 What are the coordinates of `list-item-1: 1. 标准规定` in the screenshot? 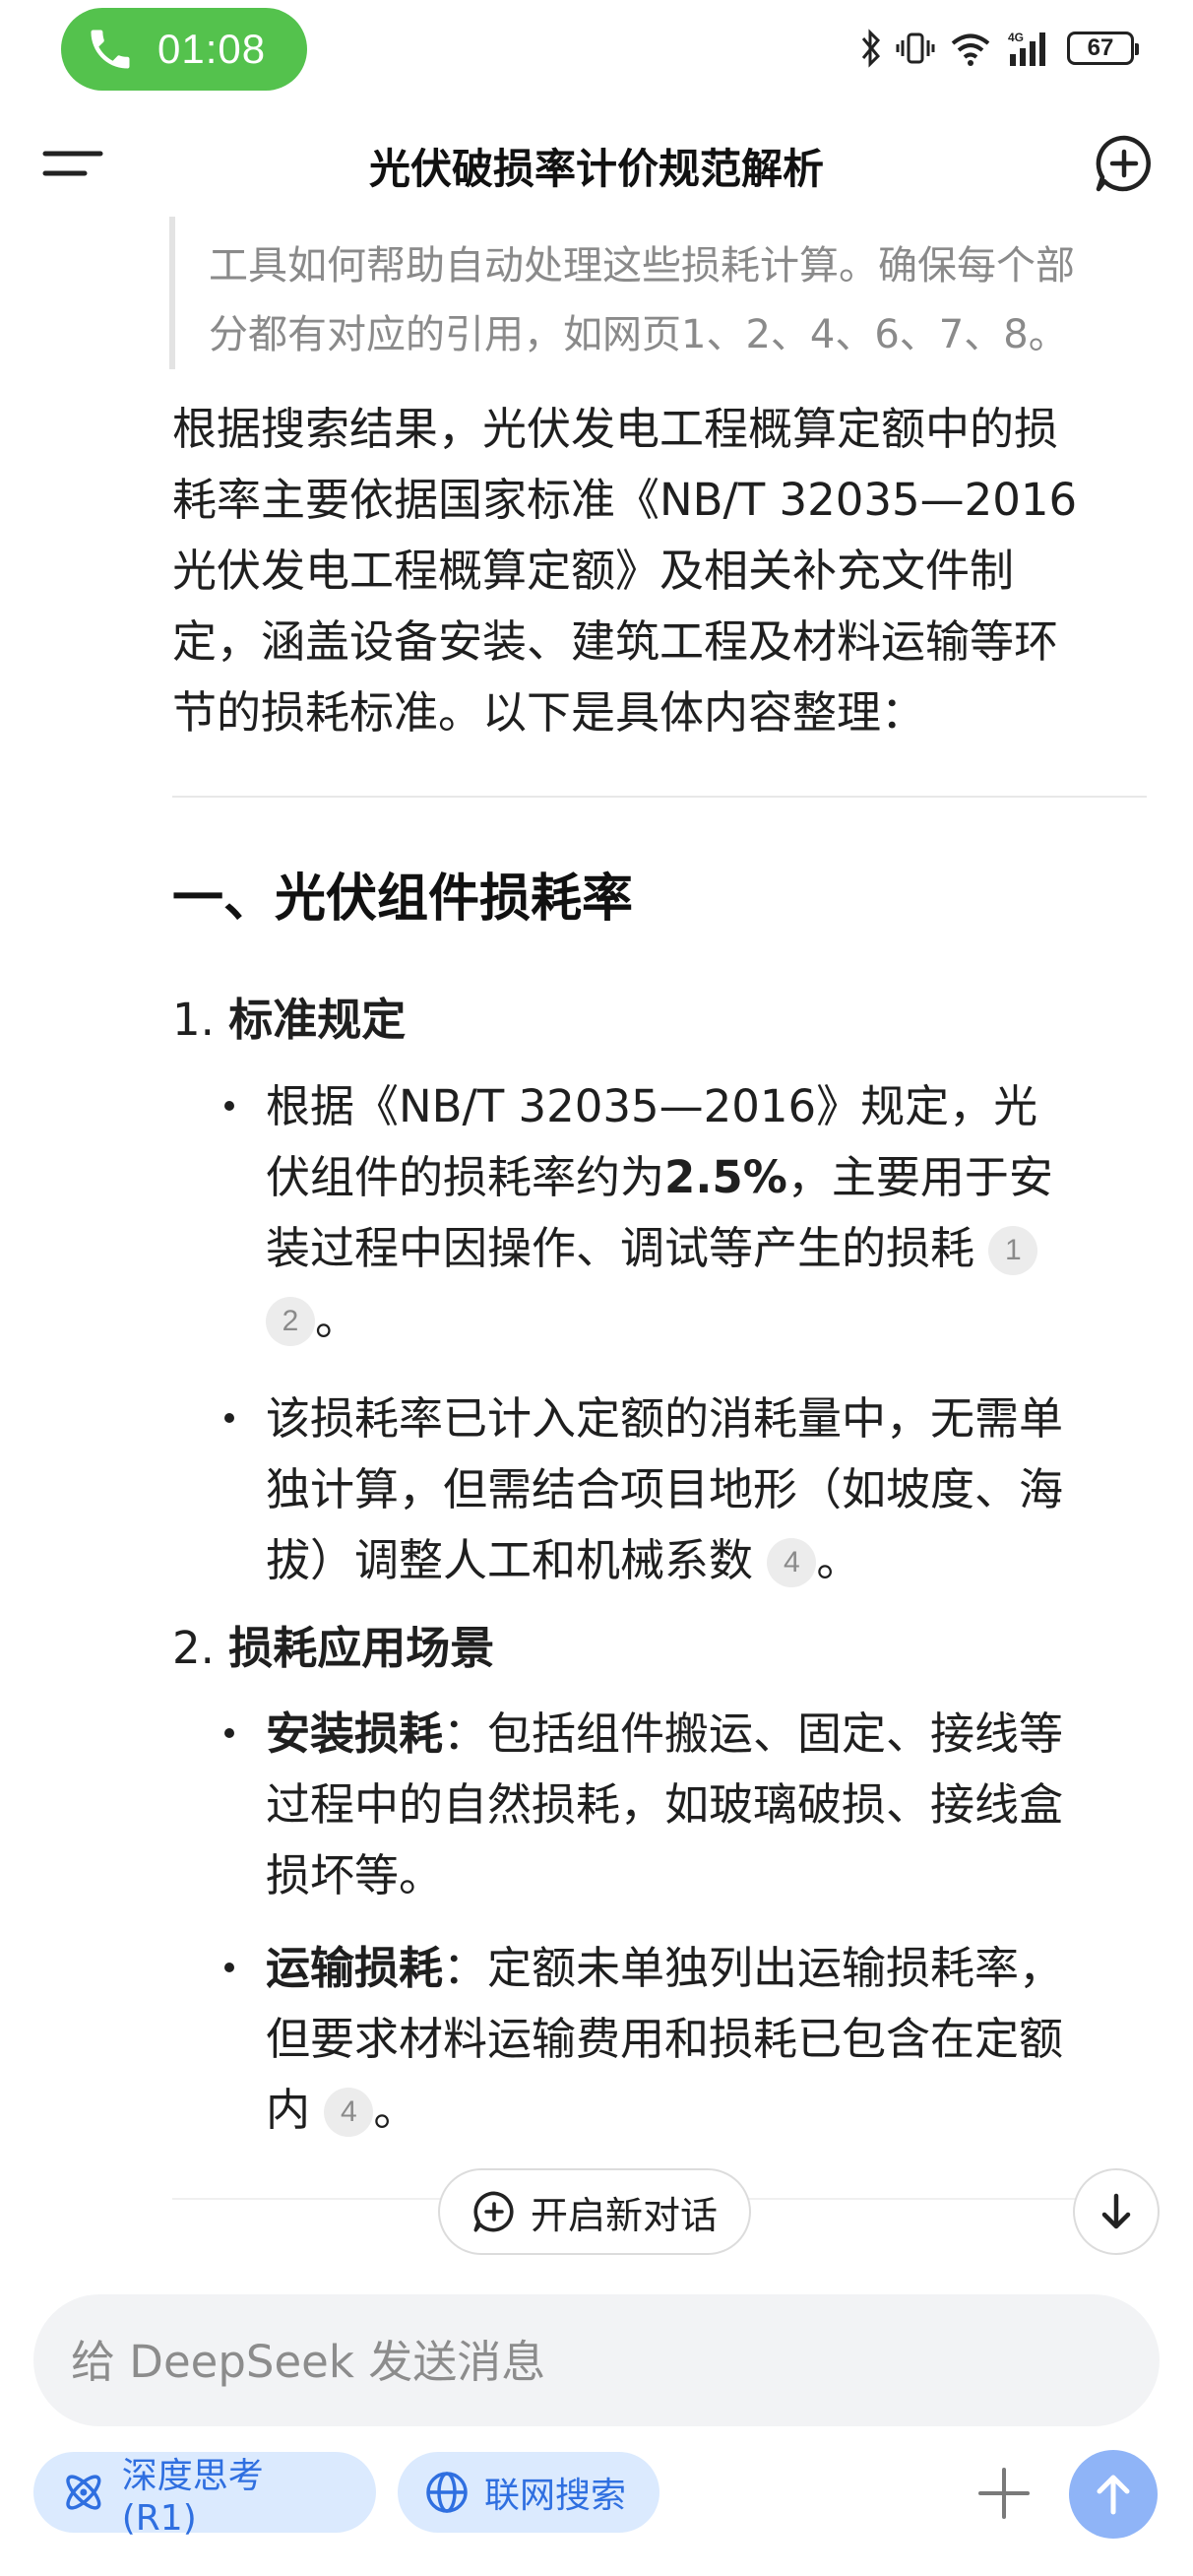 It's located at (289, 1020).